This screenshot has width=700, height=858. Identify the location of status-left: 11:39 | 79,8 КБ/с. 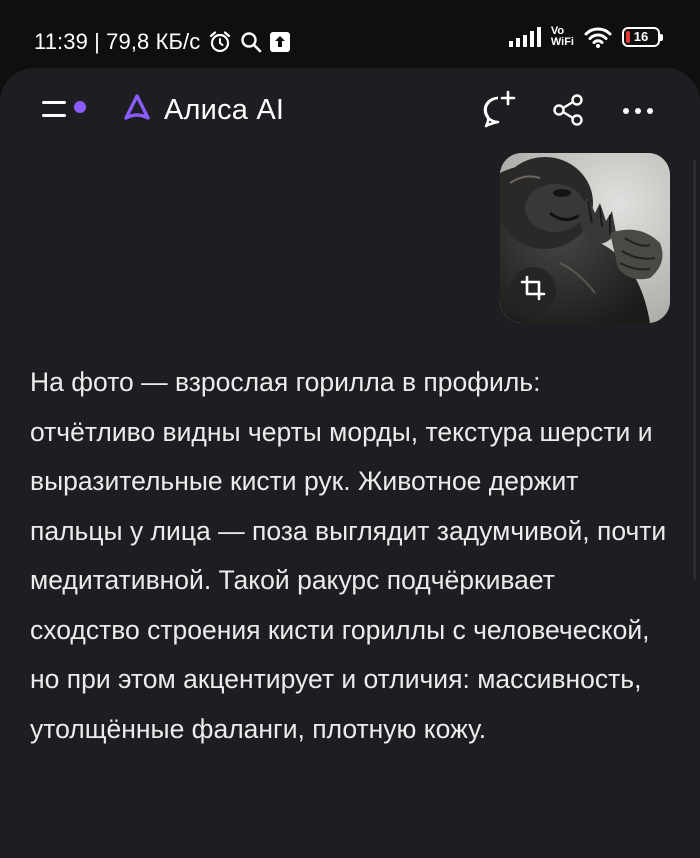
(162, 42).